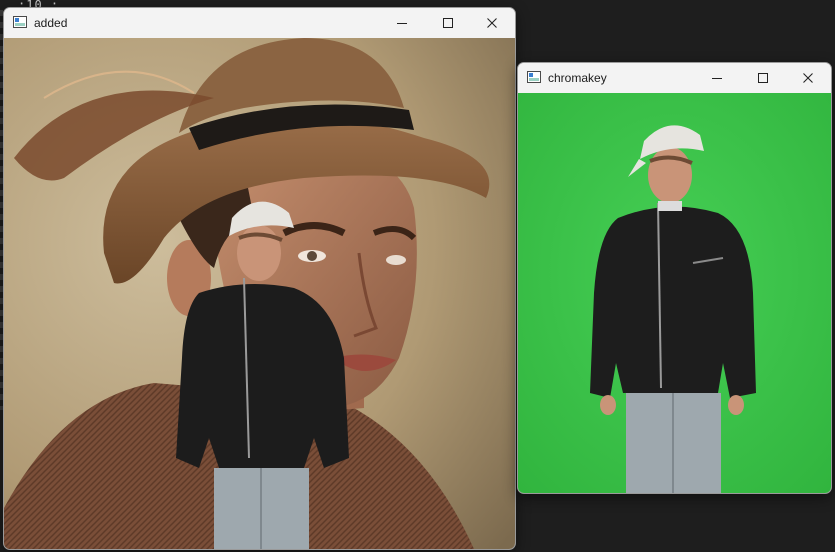 Image resolution: width=835 pixels, height=552 pixels. What do you see at coordinates (51, 23) in the screenshot?
I see `window-title: added` at bounding box center [51, 23].